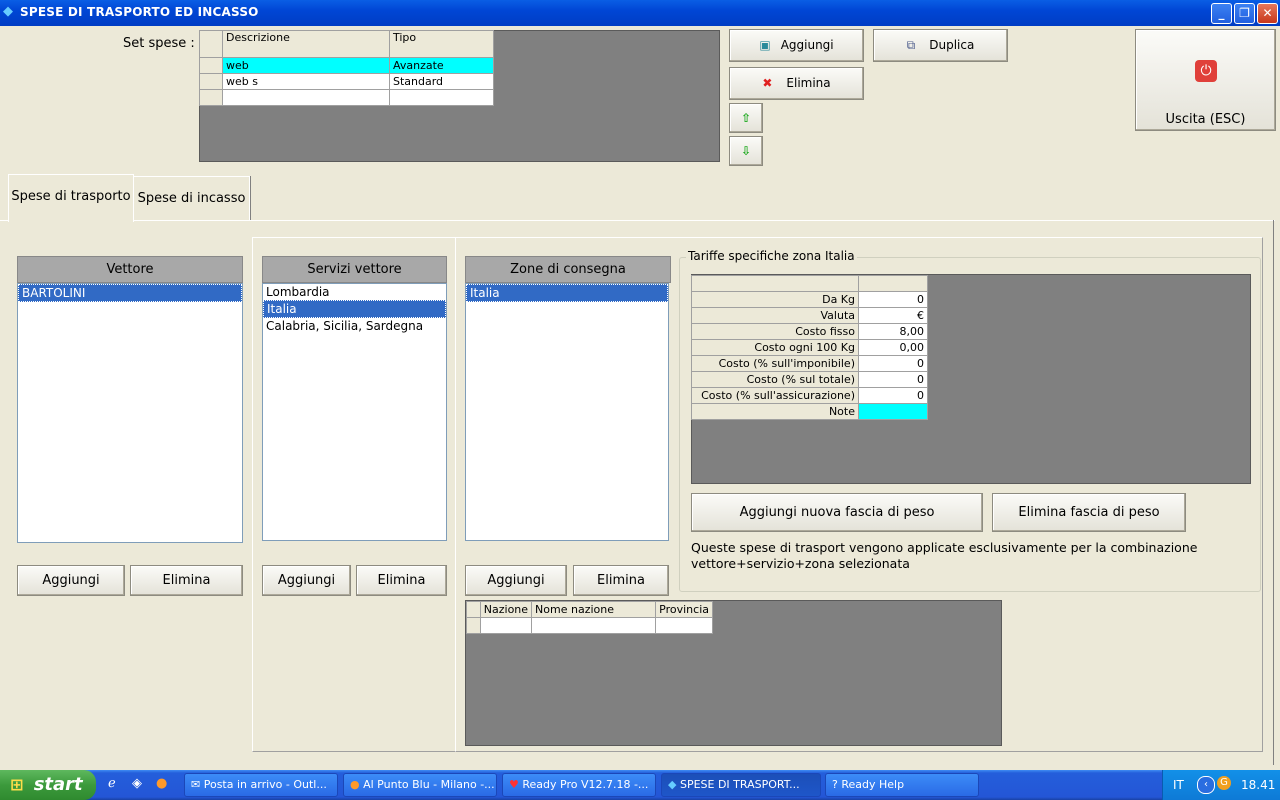 This screenshot has width=1280, height=800. Describe the element at coordinates (354, 292) in the screenshot. I see `list-item: Lombardia` at that location.